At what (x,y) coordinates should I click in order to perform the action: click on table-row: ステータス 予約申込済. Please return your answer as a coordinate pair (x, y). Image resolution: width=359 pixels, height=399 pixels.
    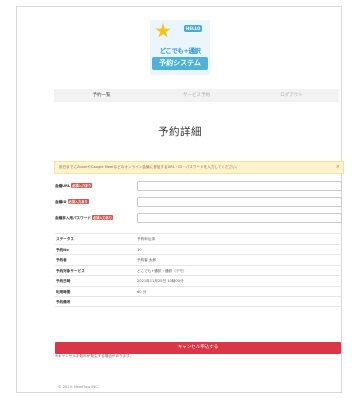
    Looking at the image, I should click on (198, 238).